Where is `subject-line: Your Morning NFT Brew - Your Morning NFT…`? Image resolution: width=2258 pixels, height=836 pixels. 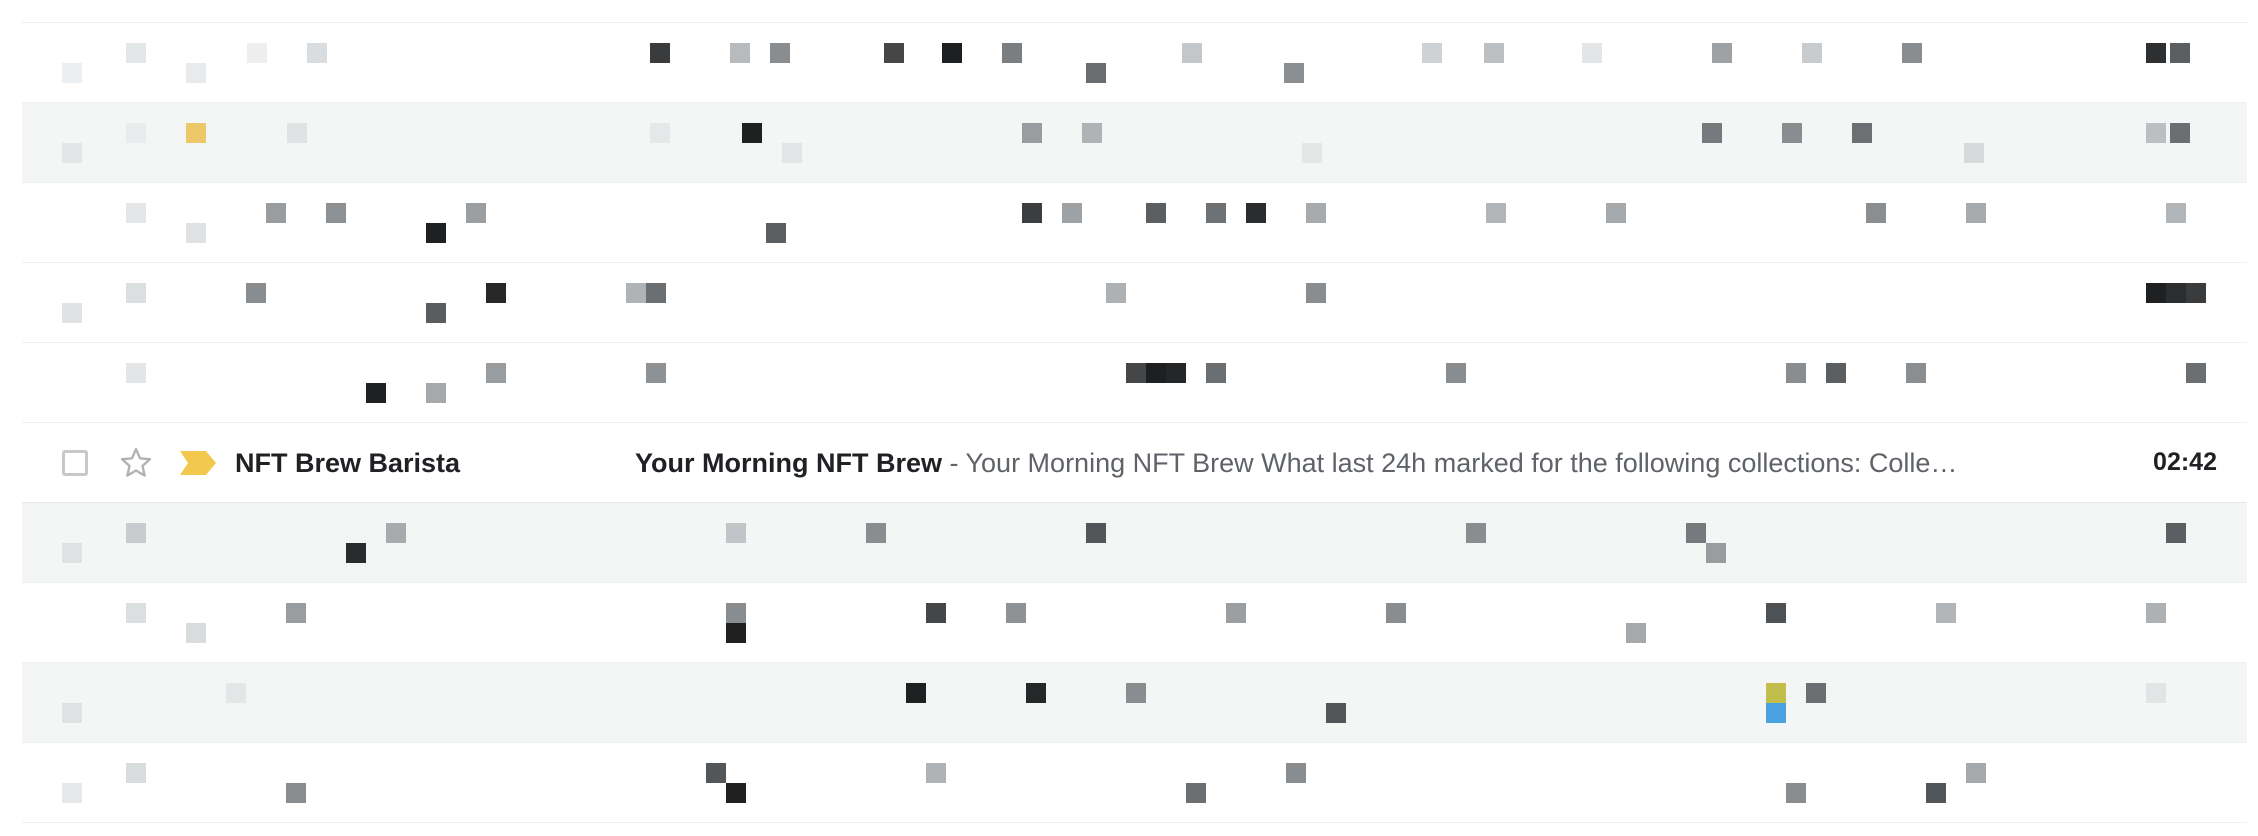 subject-line: Your Morning NFT Brew - Your Morning NFT… is located at coordinates (1345, 463).